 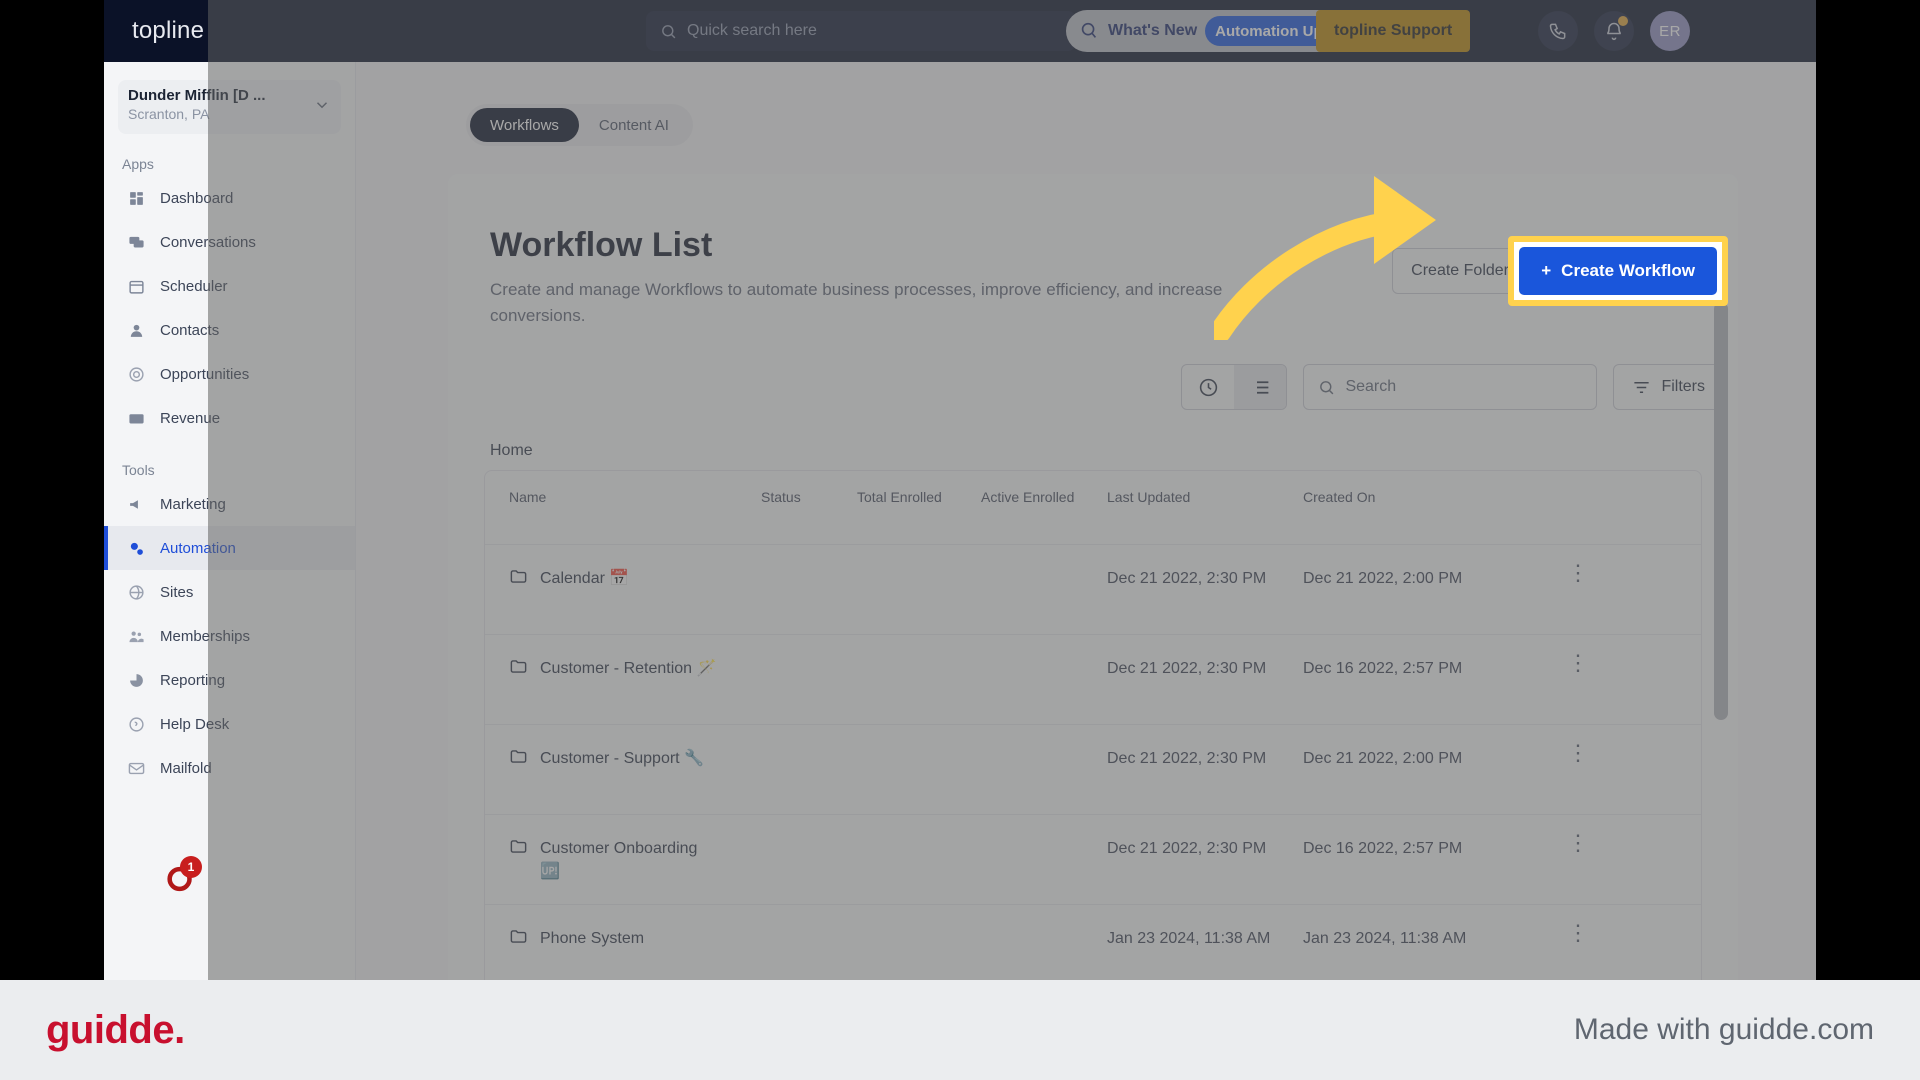 What do you see at coordinates (1149, 497) in the screenshot?
I see `column-header-last-updated: Last Updated` at bounding box center [1149, 497].